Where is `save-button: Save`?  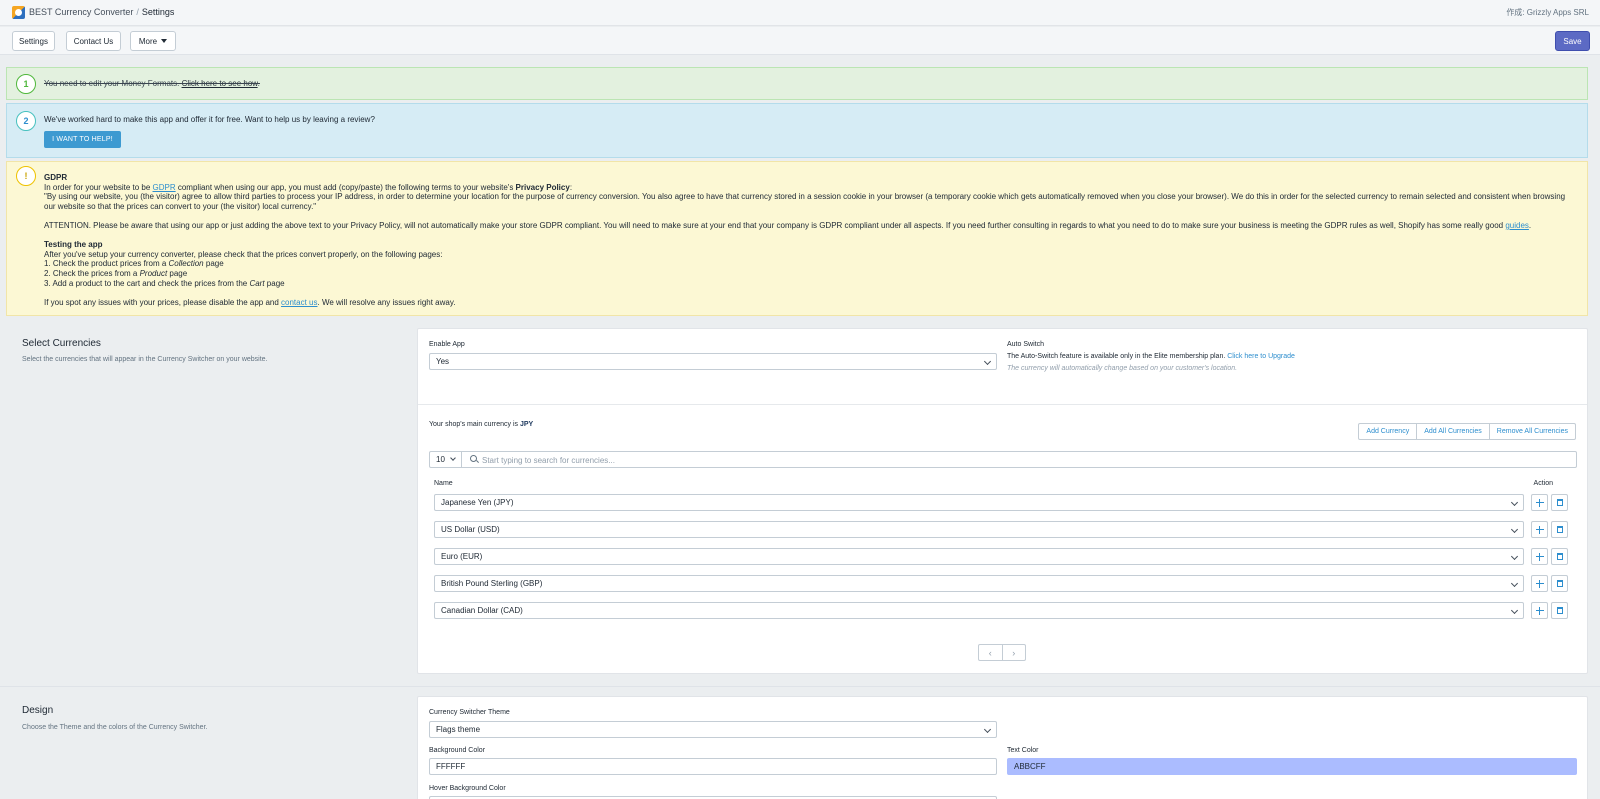
save-button: Save is located at coordinates (1572, 41).